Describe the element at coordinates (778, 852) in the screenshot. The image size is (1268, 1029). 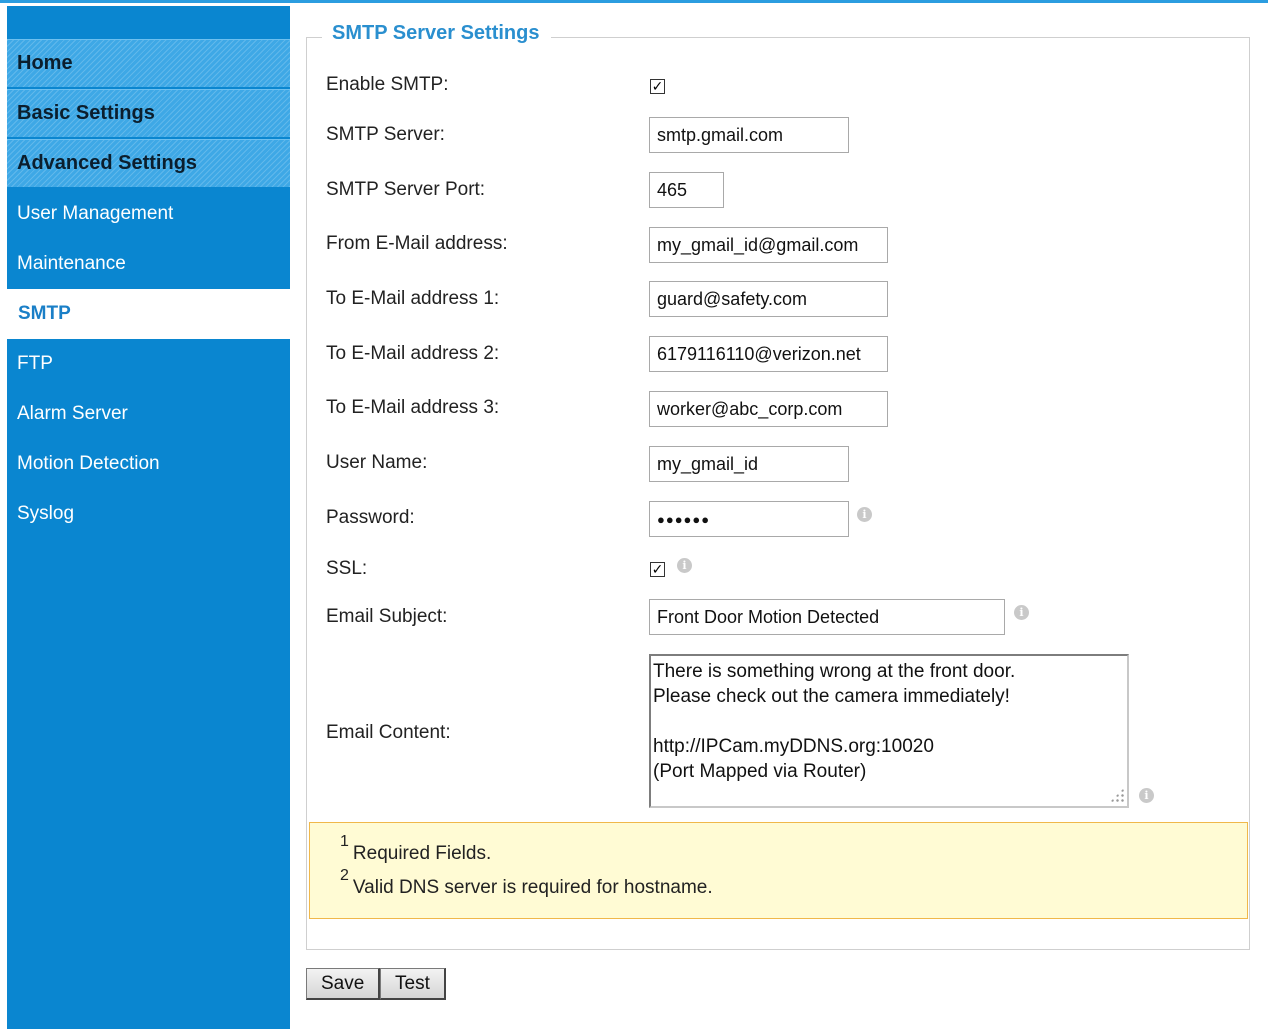
I see `note-item: 1 Required Fields.` at that location.